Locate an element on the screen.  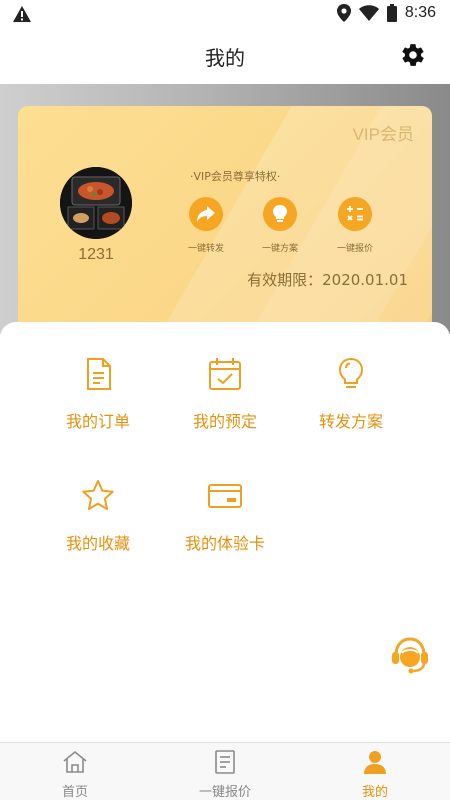
nav-mine: 我的 is located at coordinates (375, 774).